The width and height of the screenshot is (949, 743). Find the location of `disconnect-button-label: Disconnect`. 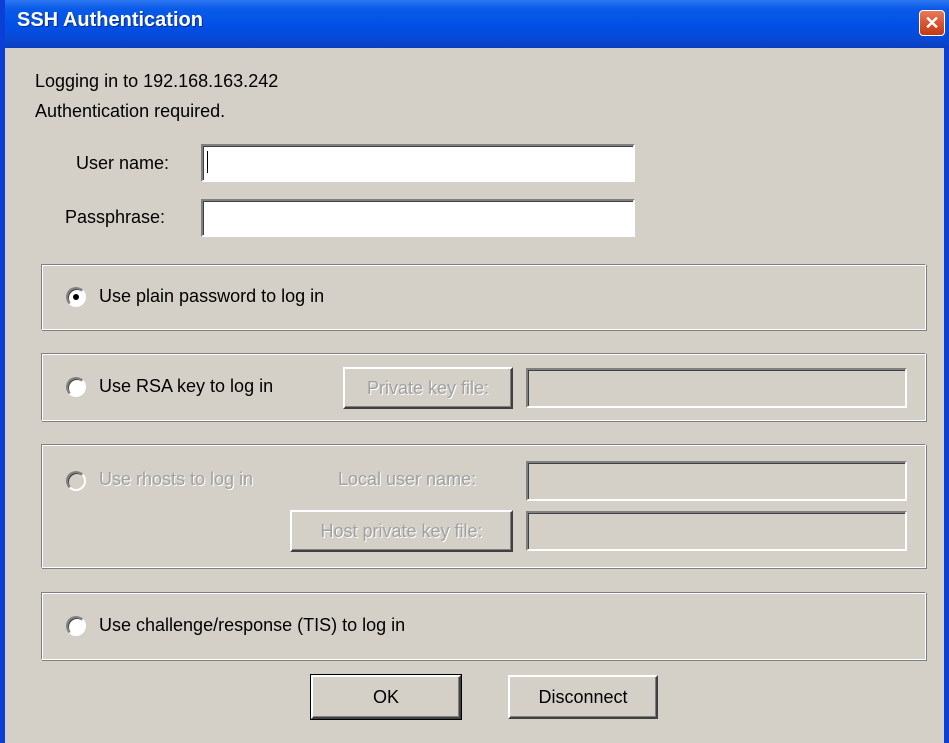

disconnect-button-label: Disconnect is located at coordinates (583, 696).